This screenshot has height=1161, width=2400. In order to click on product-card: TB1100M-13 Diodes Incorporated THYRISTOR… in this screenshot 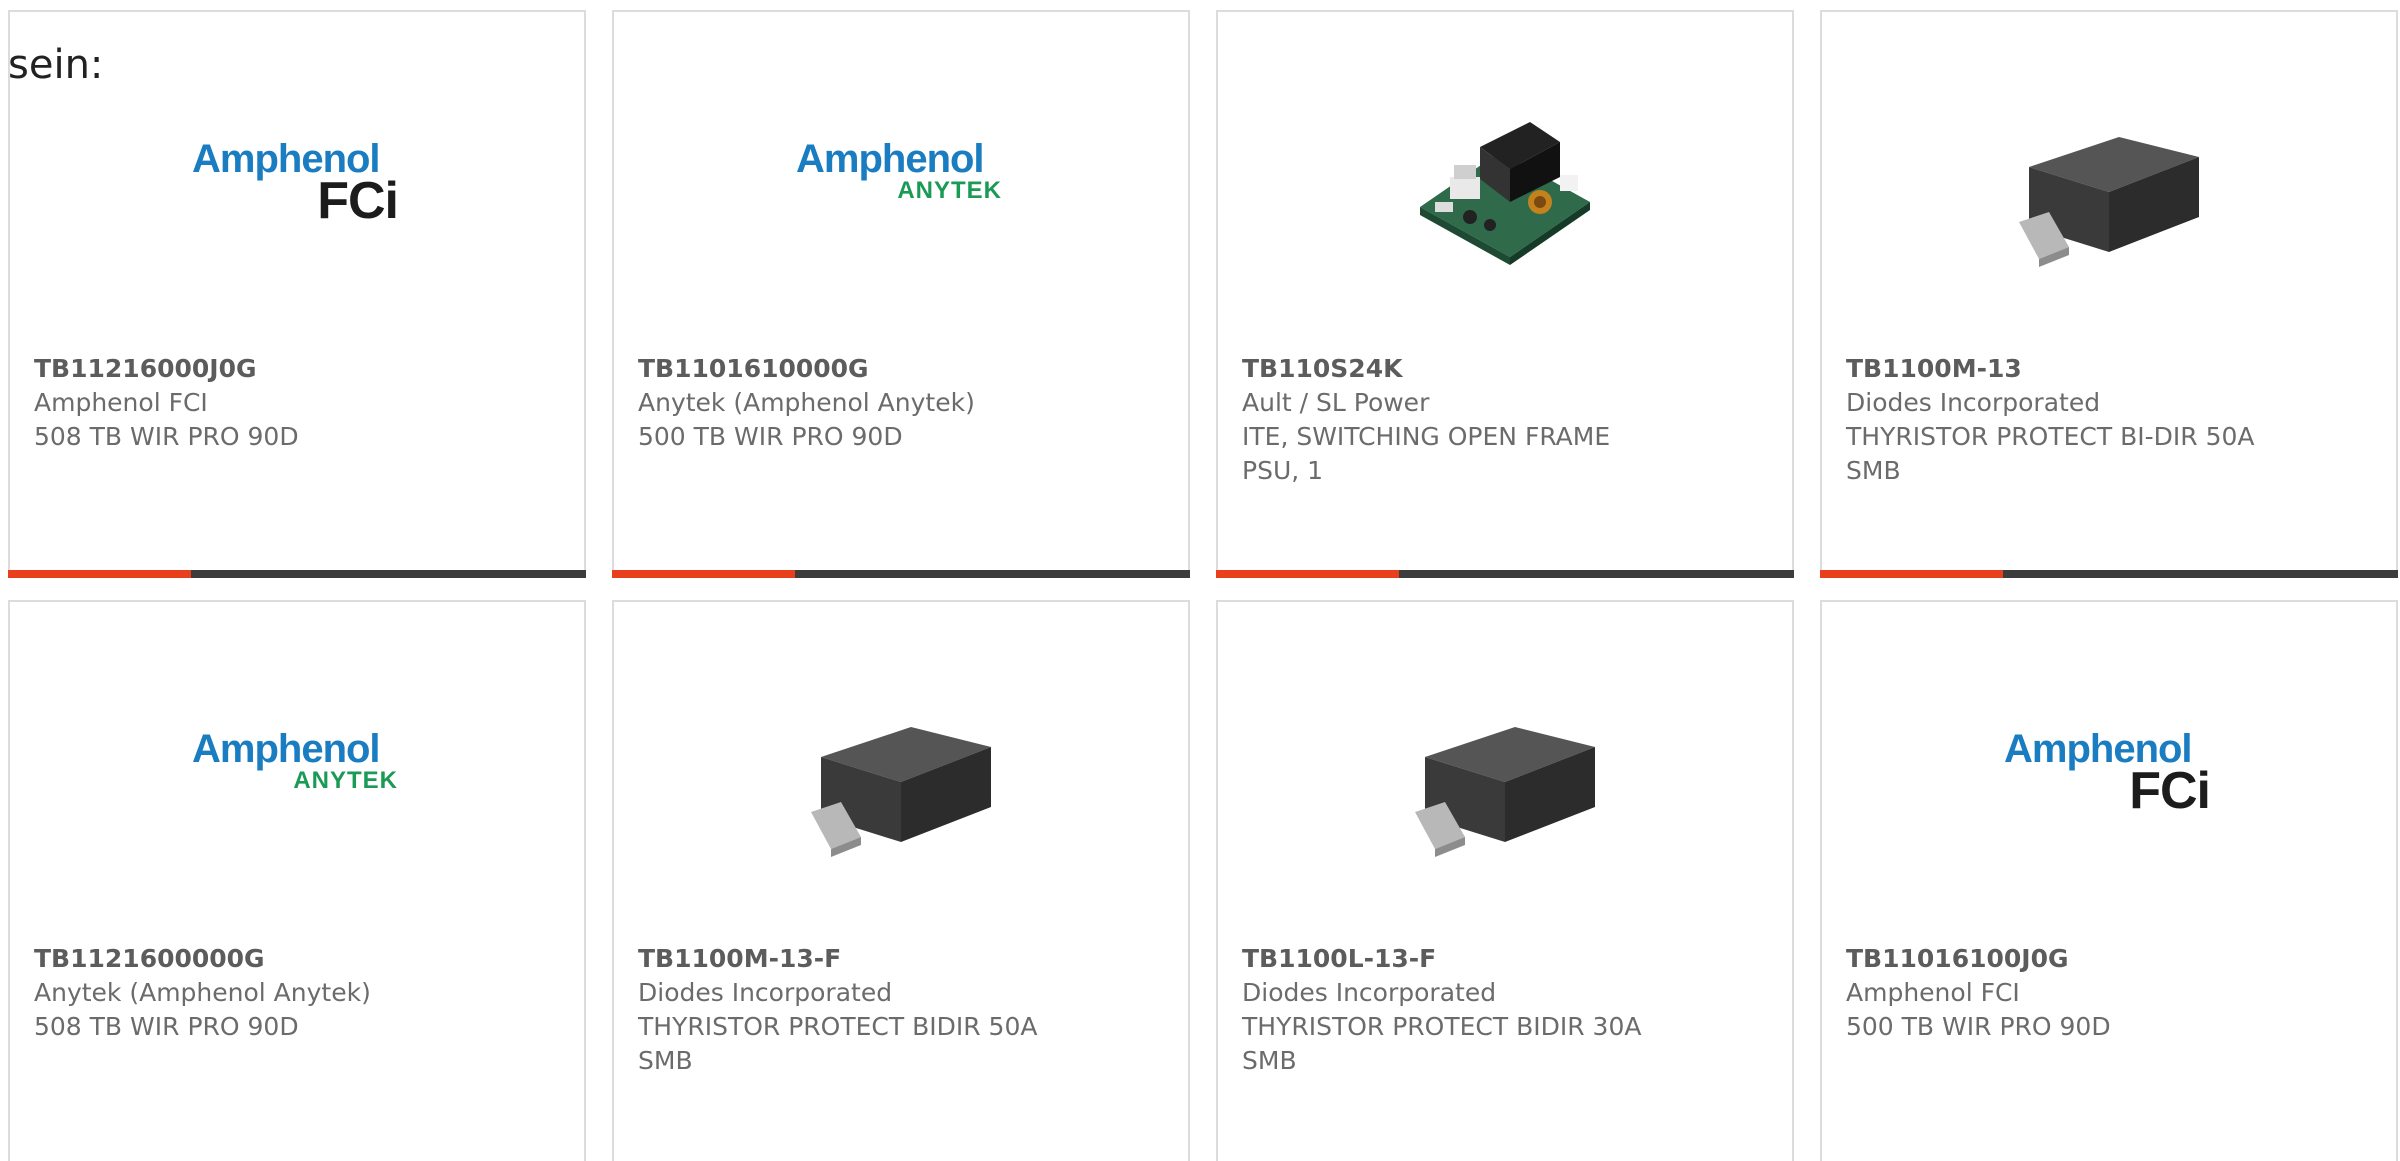, I will do `click(2109, 294)`.